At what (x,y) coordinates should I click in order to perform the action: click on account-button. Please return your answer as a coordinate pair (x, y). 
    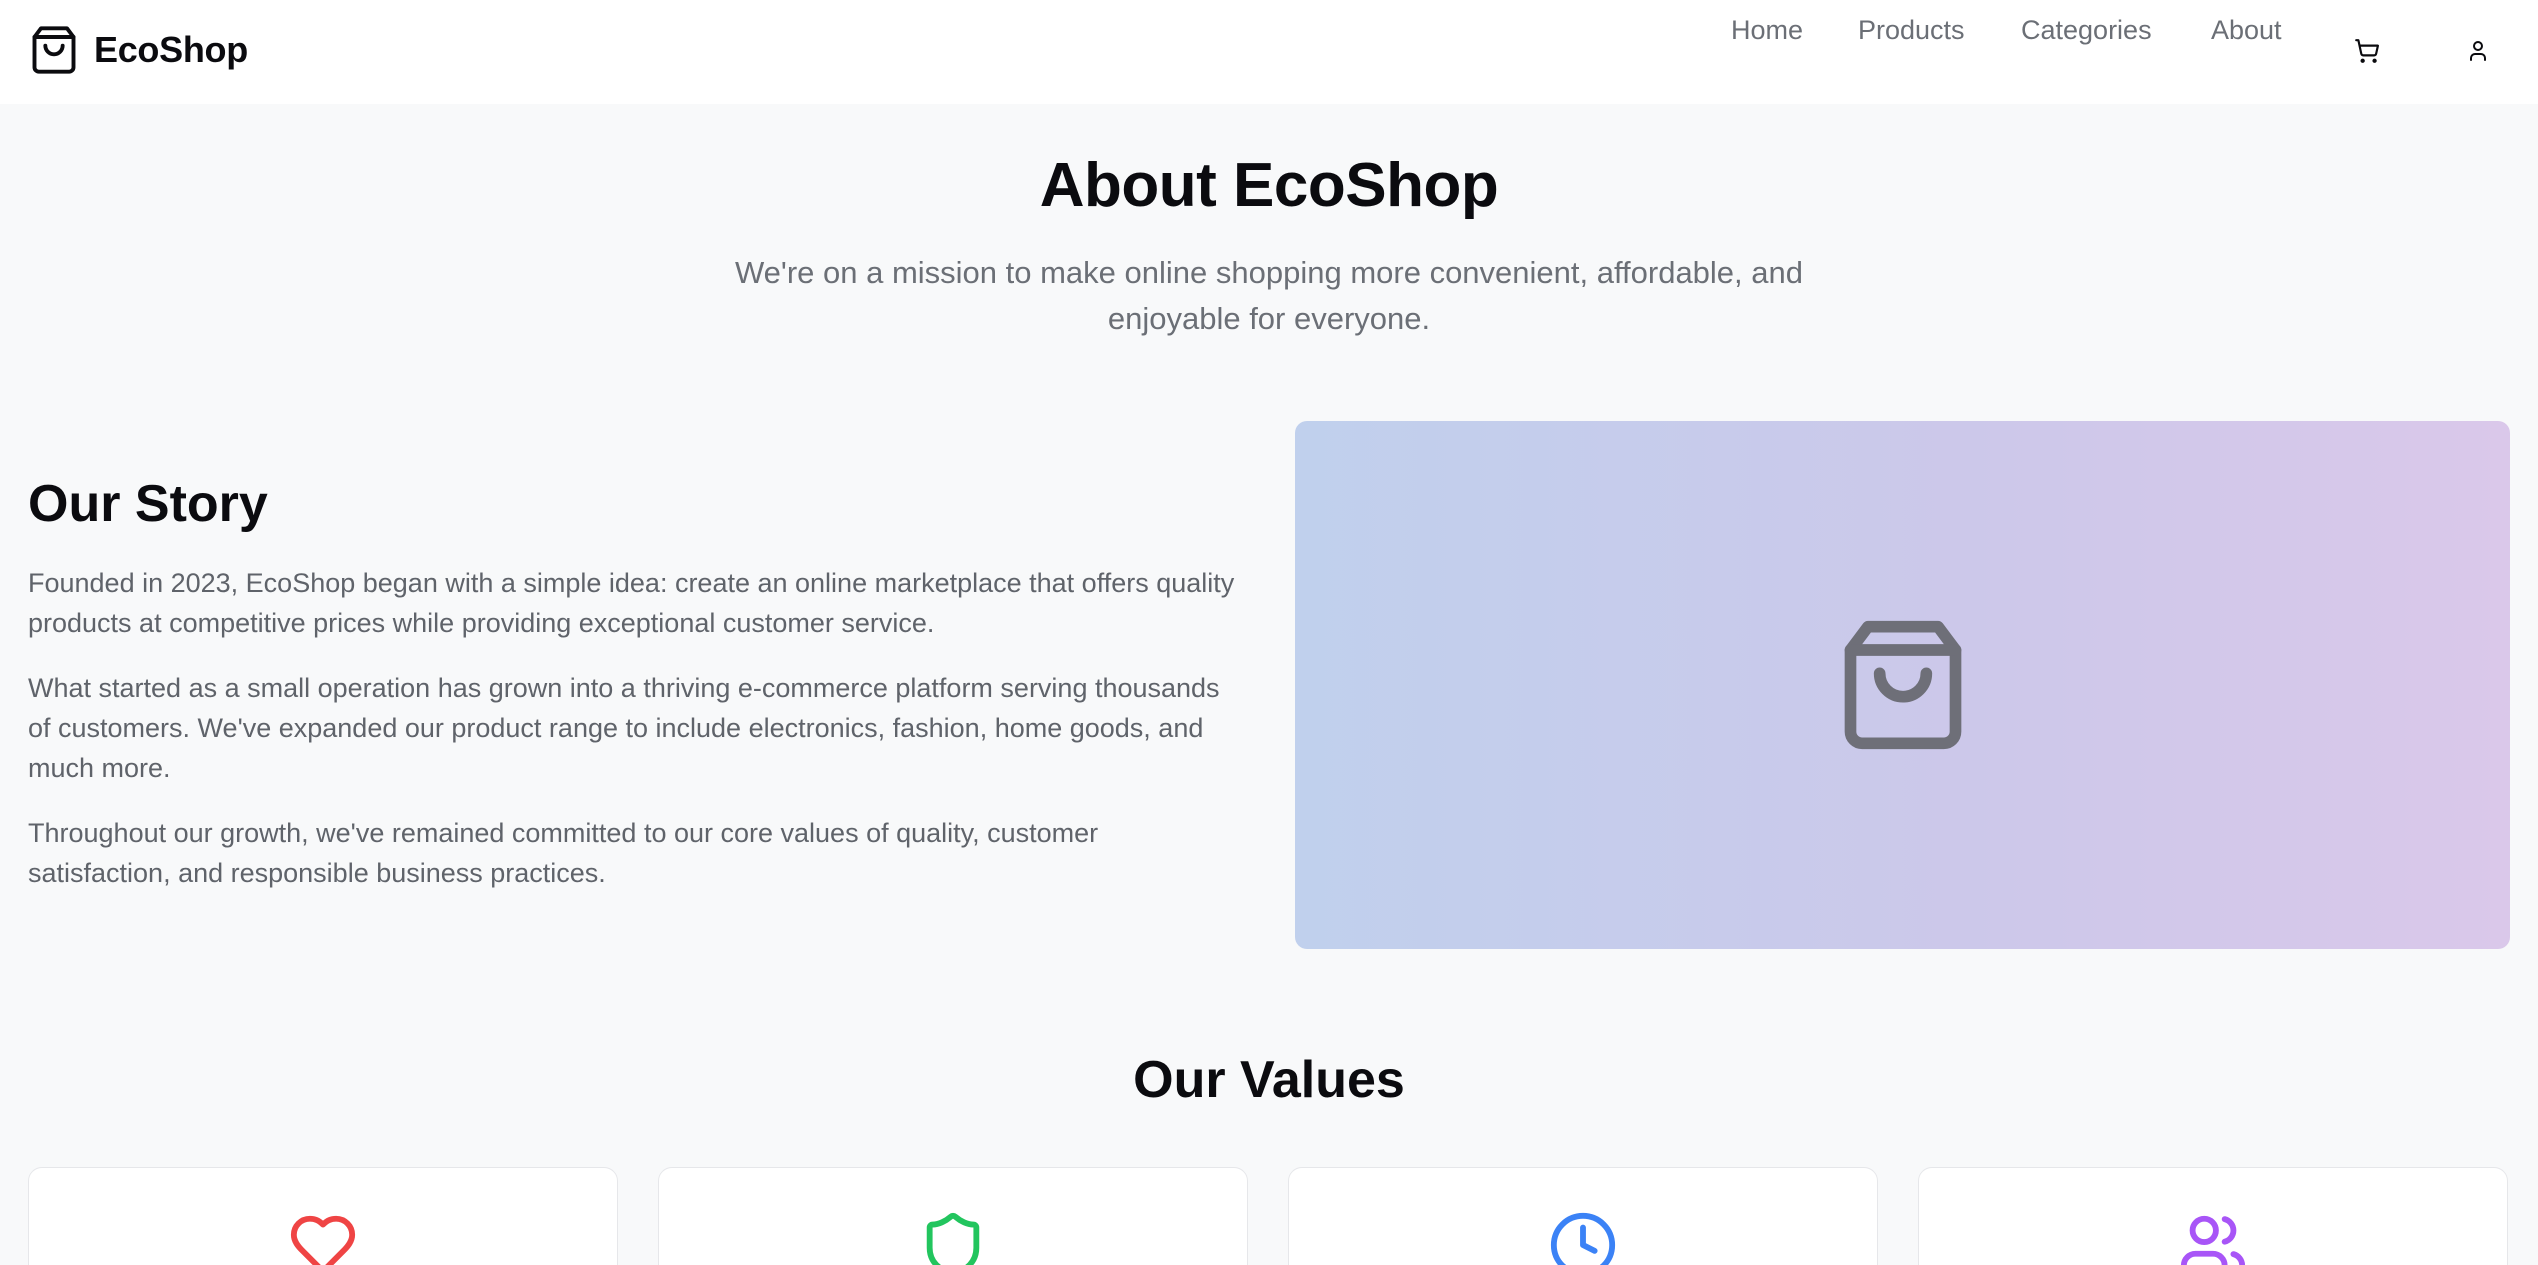
    Looking at the image, I should click on (2478, 51).